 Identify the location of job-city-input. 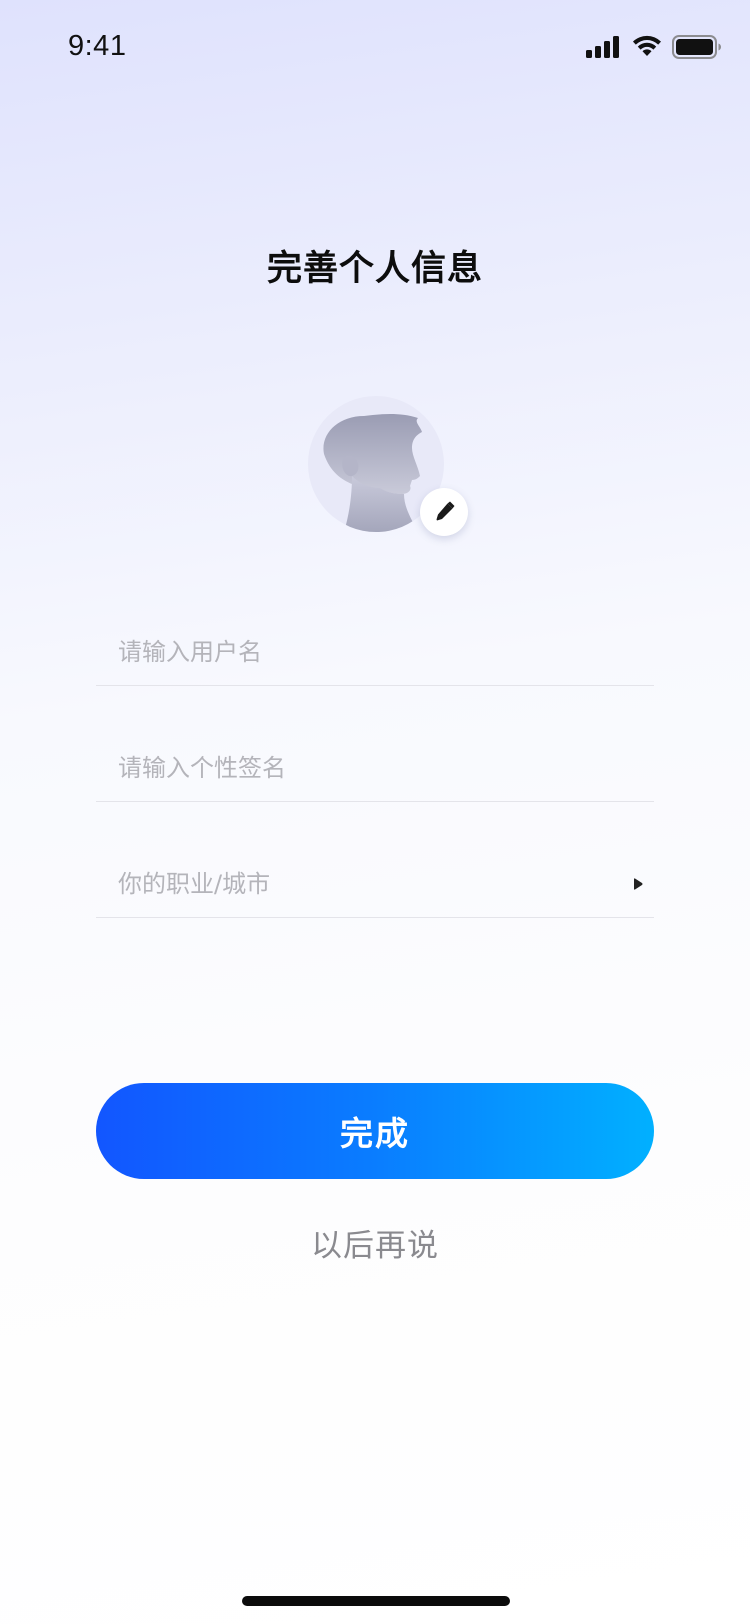
(358, 884).